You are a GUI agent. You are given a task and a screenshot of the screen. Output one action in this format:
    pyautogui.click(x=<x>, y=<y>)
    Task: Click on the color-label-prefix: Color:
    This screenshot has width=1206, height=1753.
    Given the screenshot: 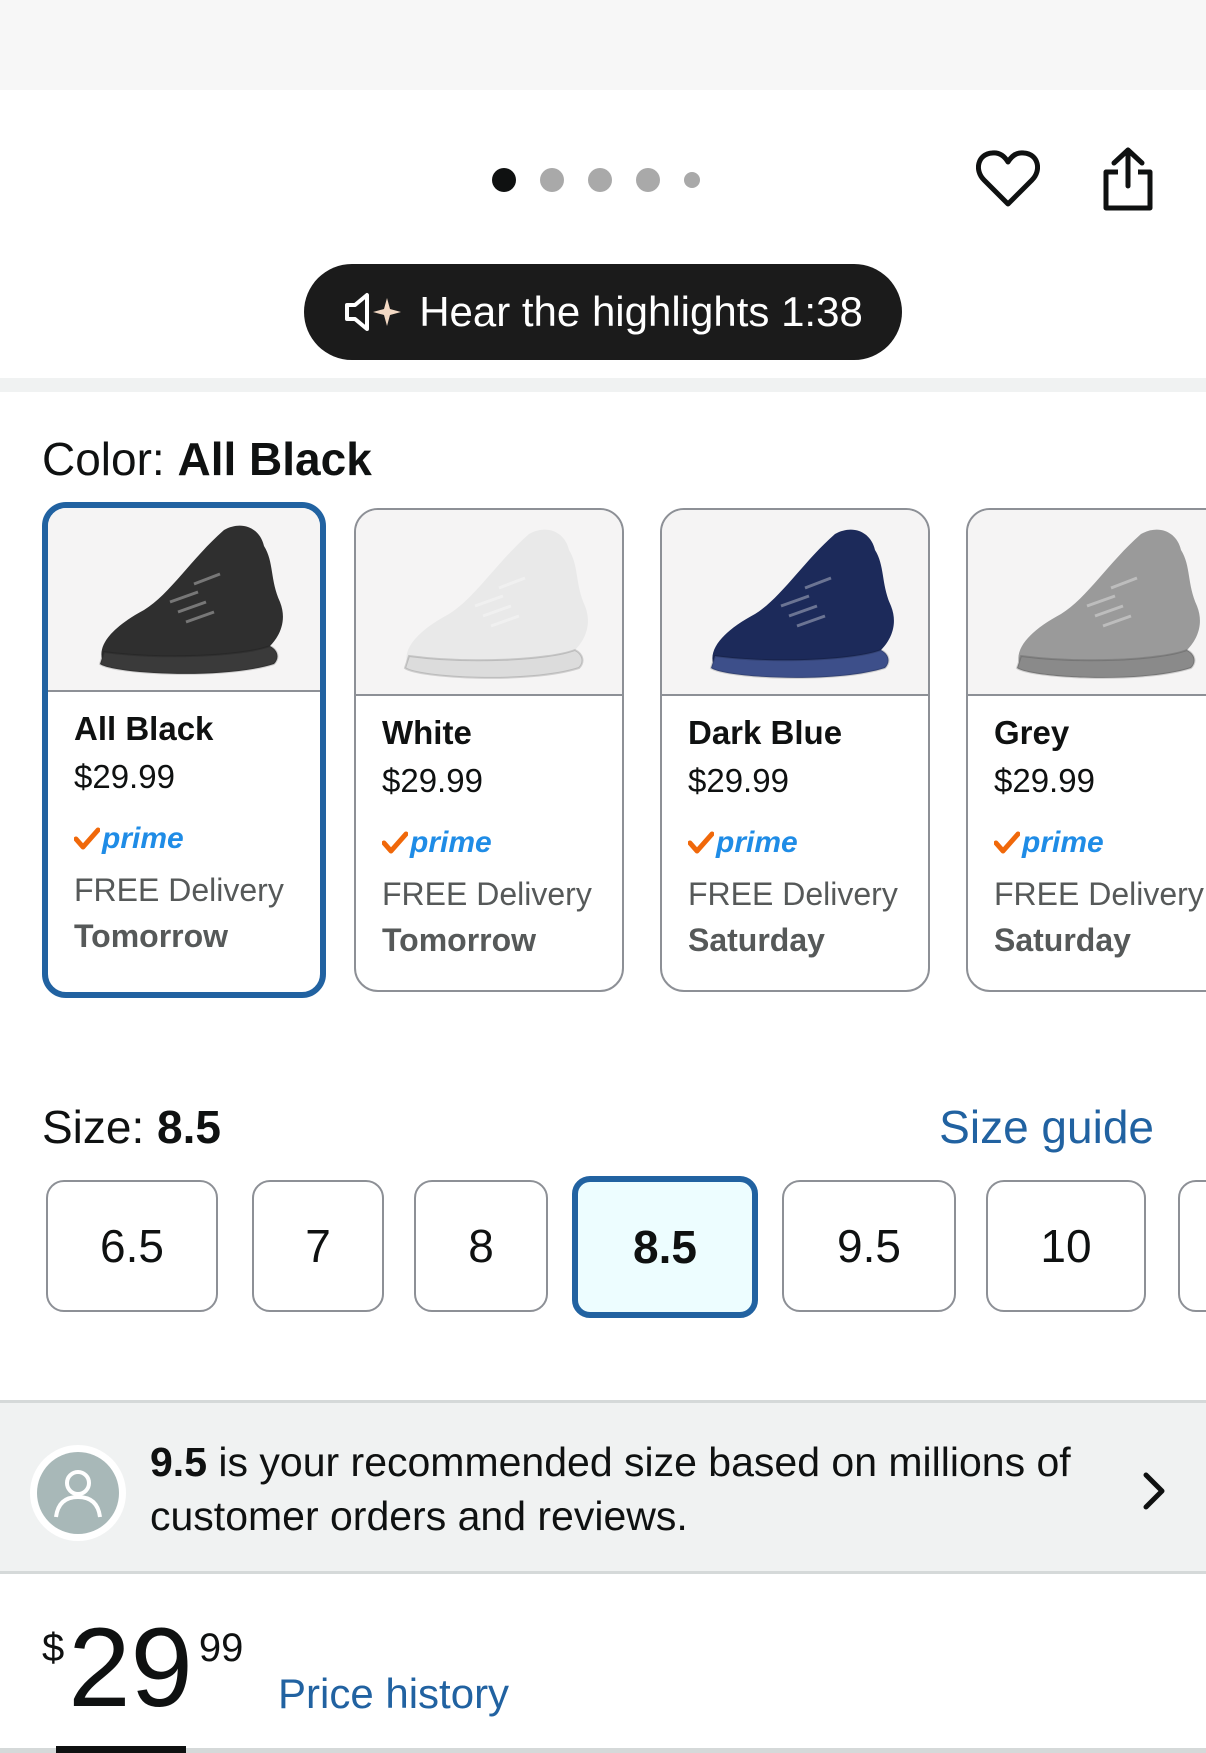 What is the action you would take?
    pyautogui.click(x=103, y=459)
    